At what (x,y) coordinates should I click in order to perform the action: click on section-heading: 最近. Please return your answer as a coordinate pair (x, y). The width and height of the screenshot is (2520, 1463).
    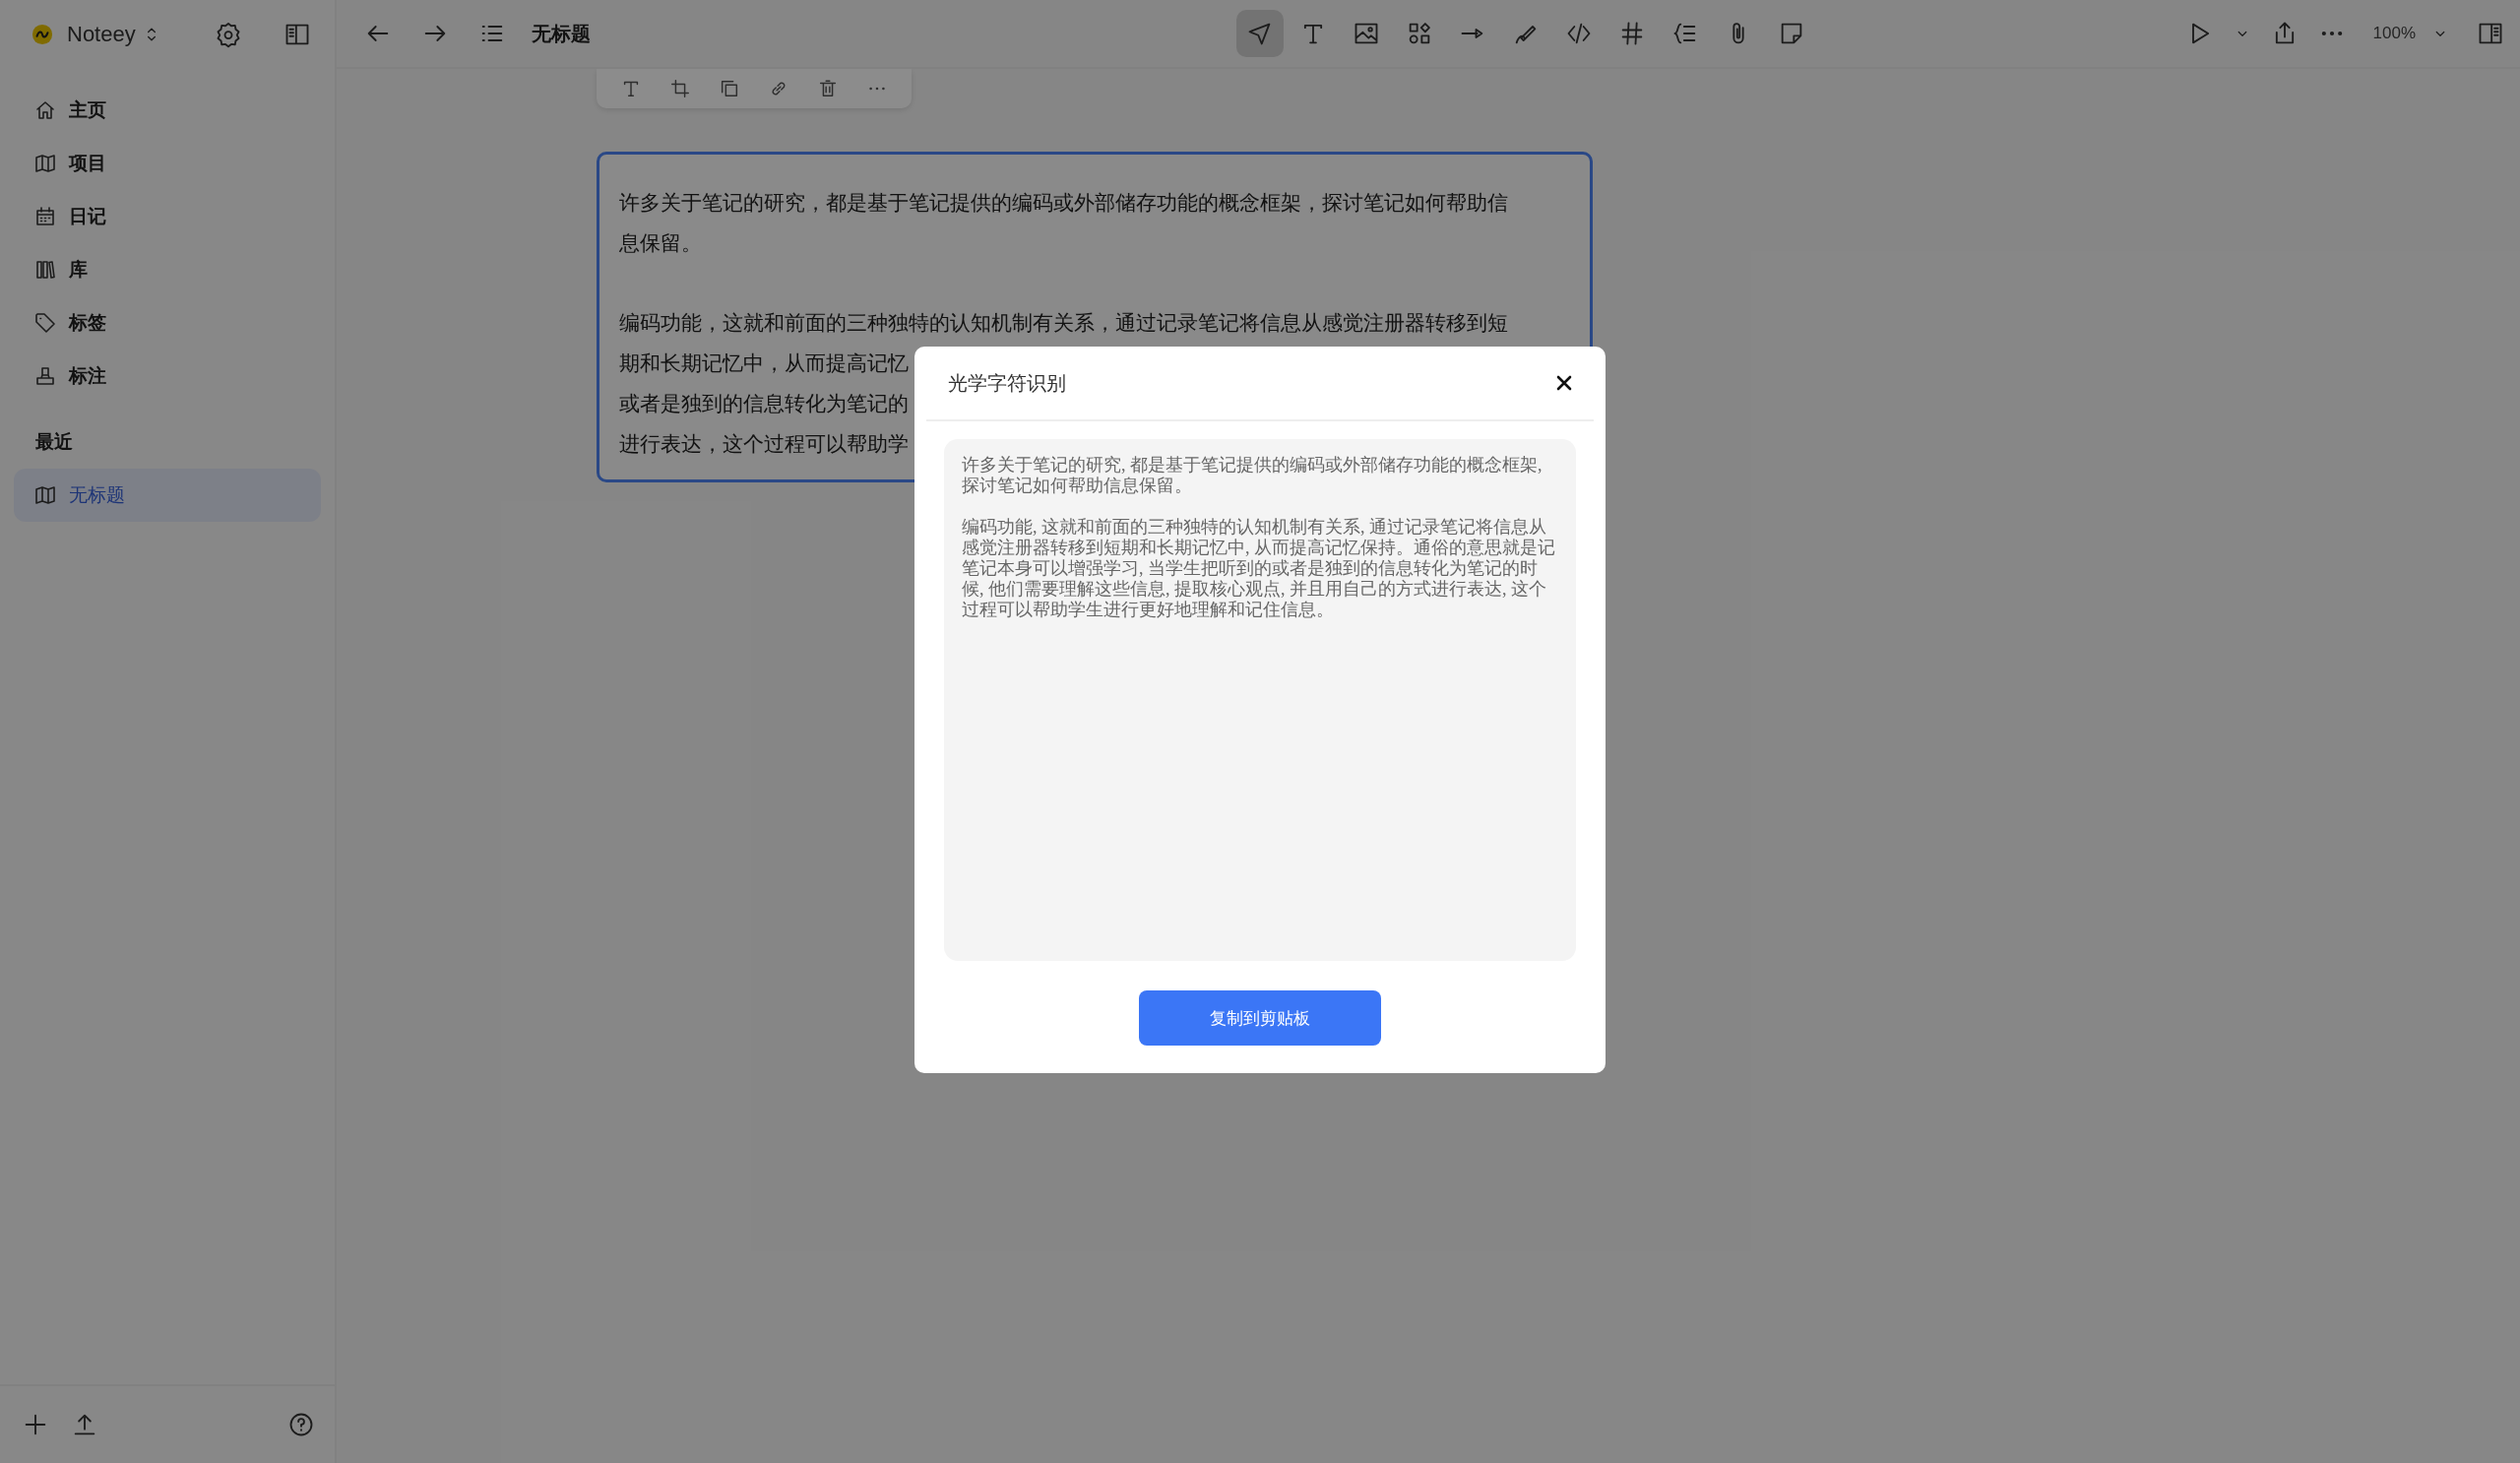
    Looking at the image, I should click on (54, 442).